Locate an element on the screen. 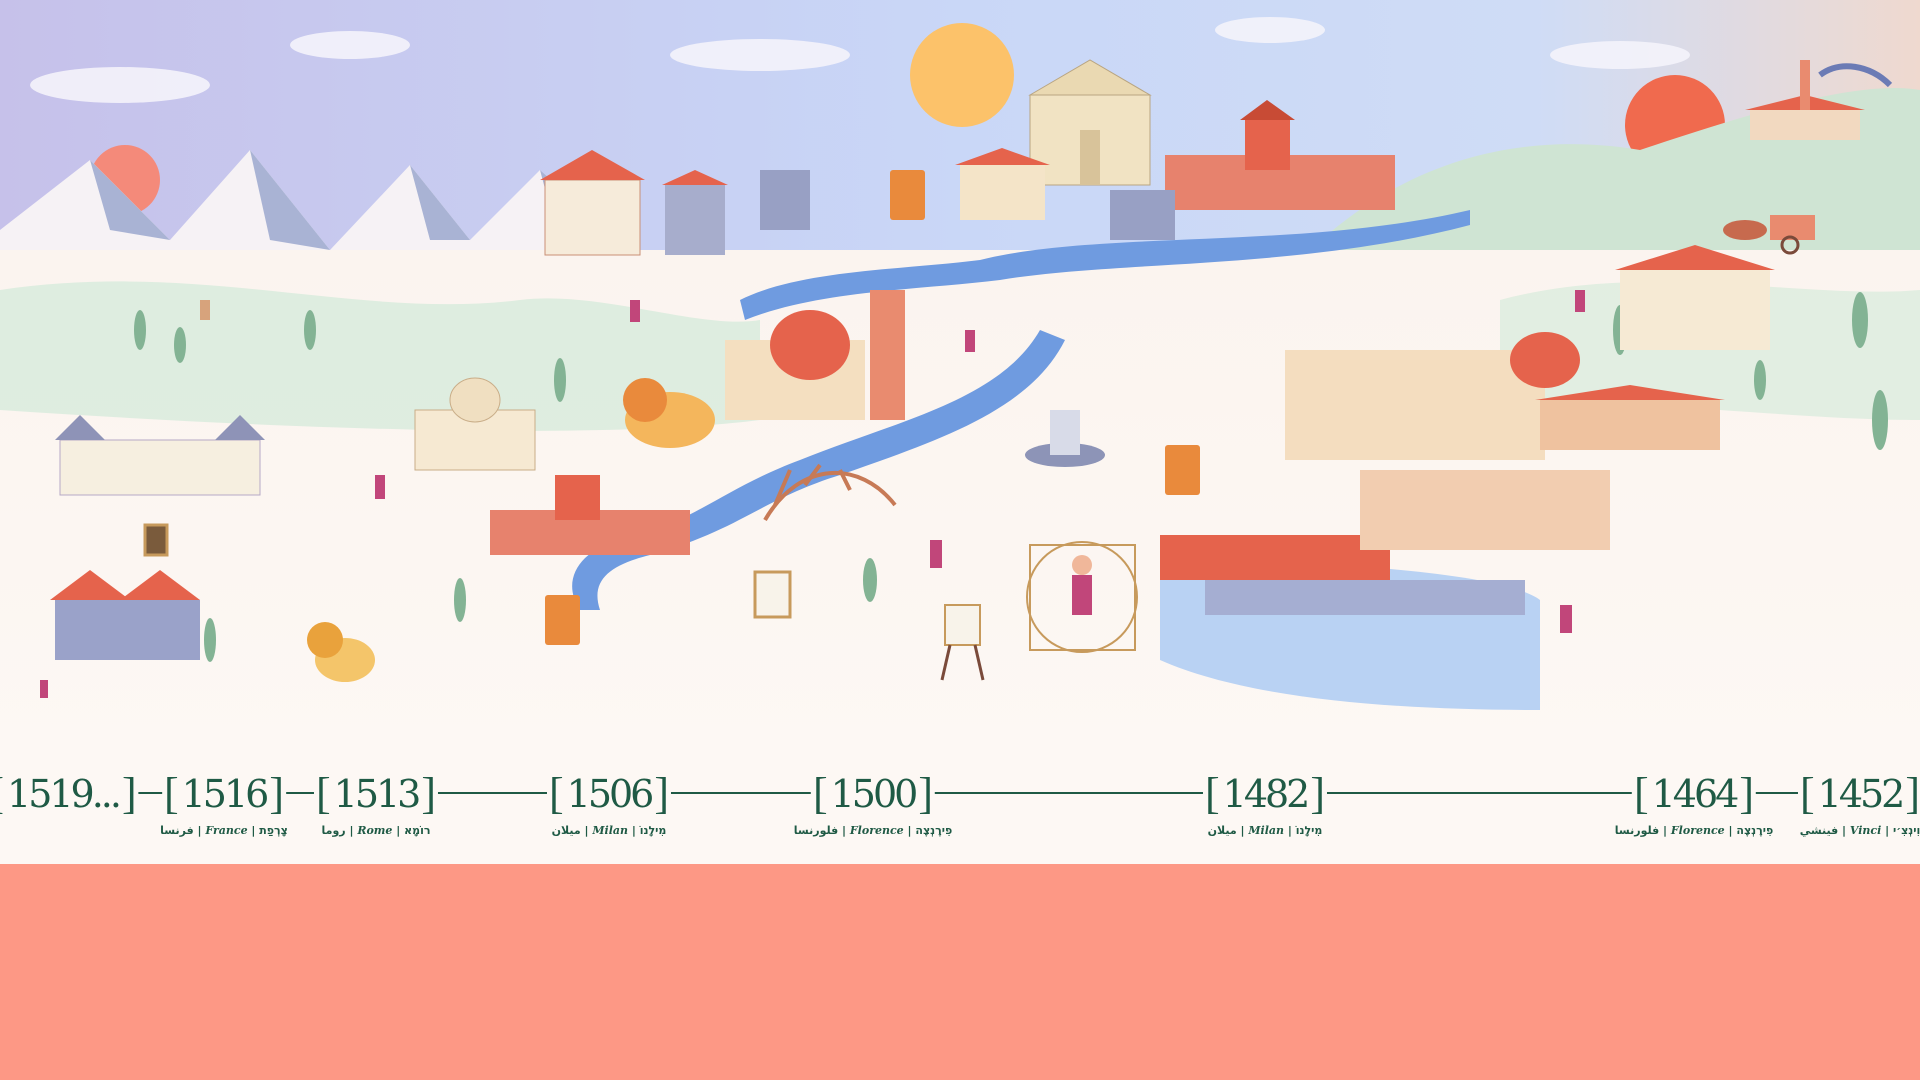 This screenshot has height=1080, width=1920. place-label: فينشي | Vinci | וִינְצִ׳י is located at coordinates (1859, 830).